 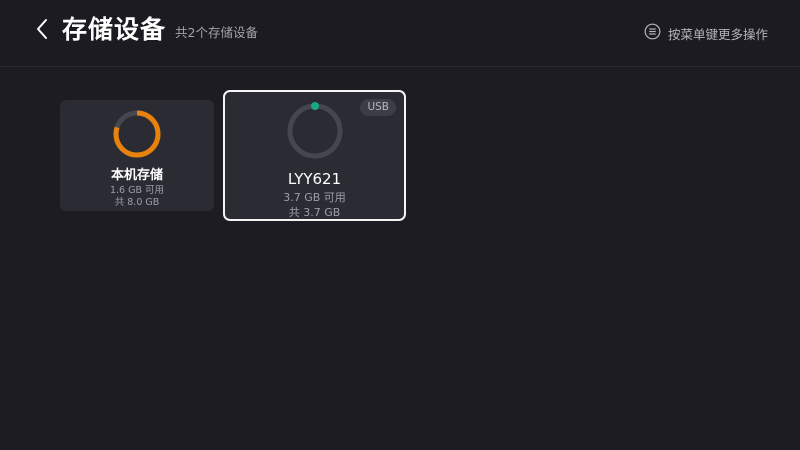 I want to click on device-card-usb: USB LYY621 3.7 GB 可用 共 3.7 GB, so click(x=314, y=155).